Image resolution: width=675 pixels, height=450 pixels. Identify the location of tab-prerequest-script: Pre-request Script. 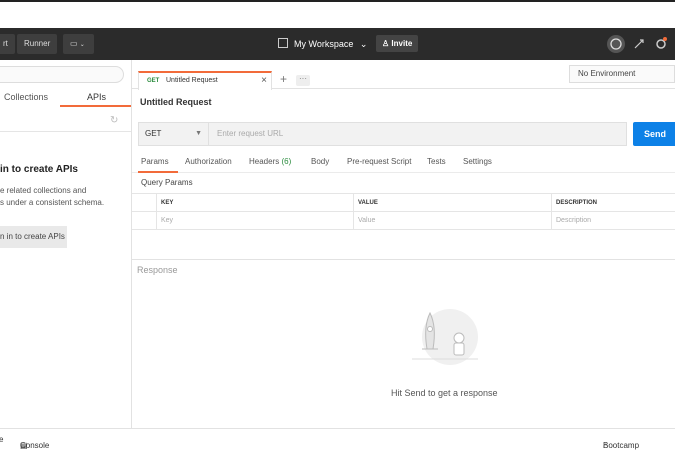
(379, 161).